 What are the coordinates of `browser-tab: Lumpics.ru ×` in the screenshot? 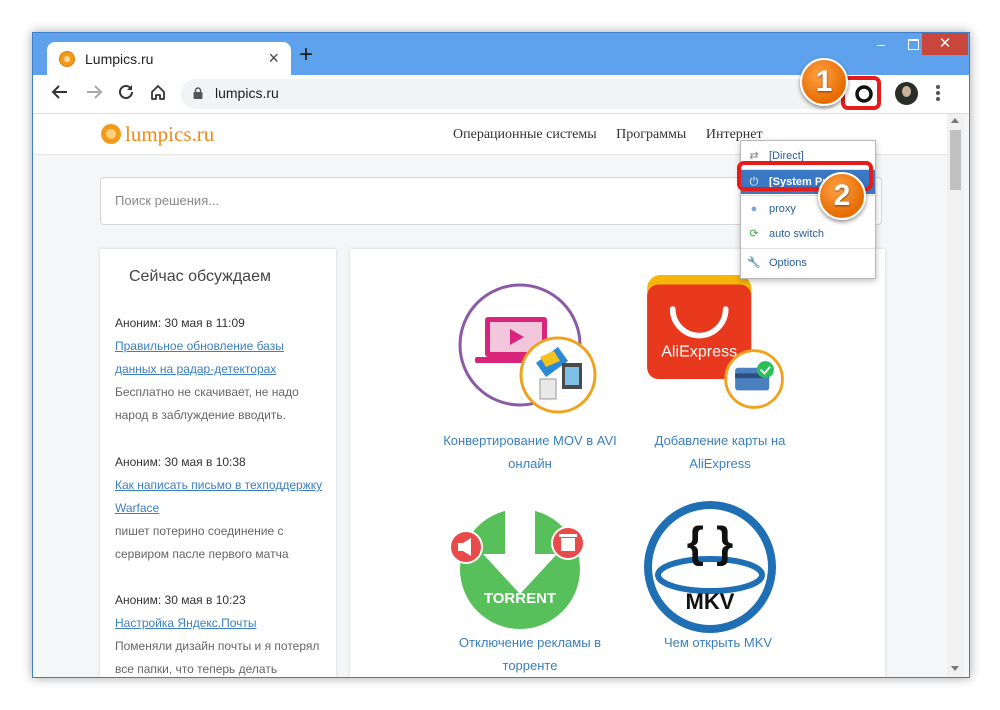 It's located at (169, 59).